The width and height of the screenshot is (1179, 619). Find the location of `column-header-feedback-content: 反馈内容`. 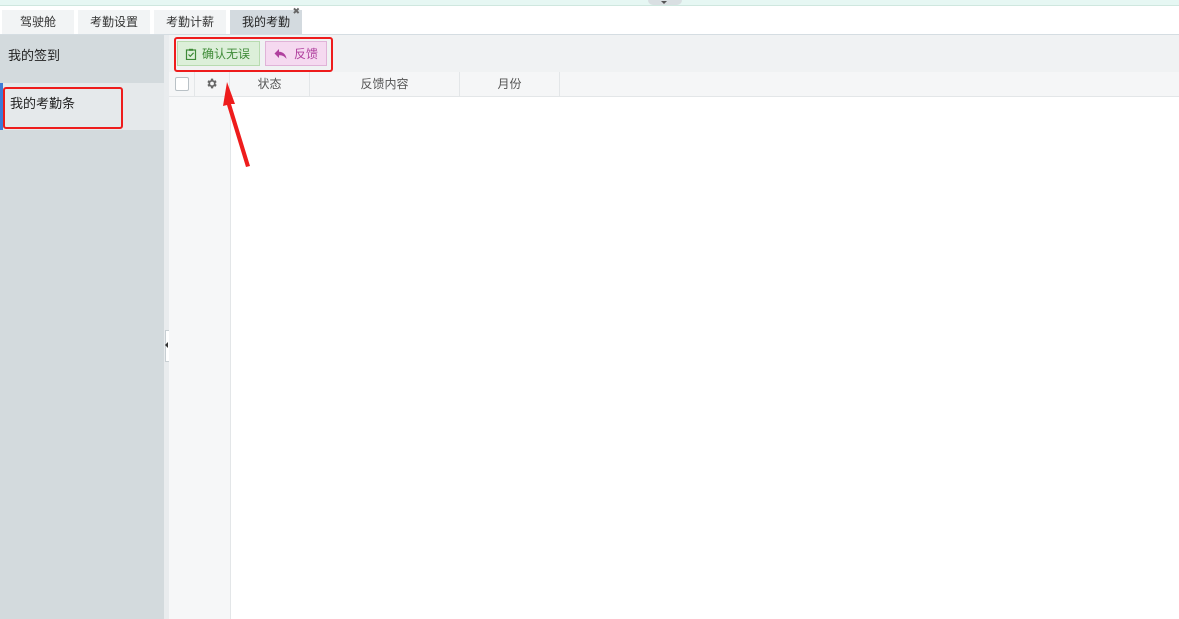

column-header-feedback-content: 反馈内容 is located at coordinates (385, 84).